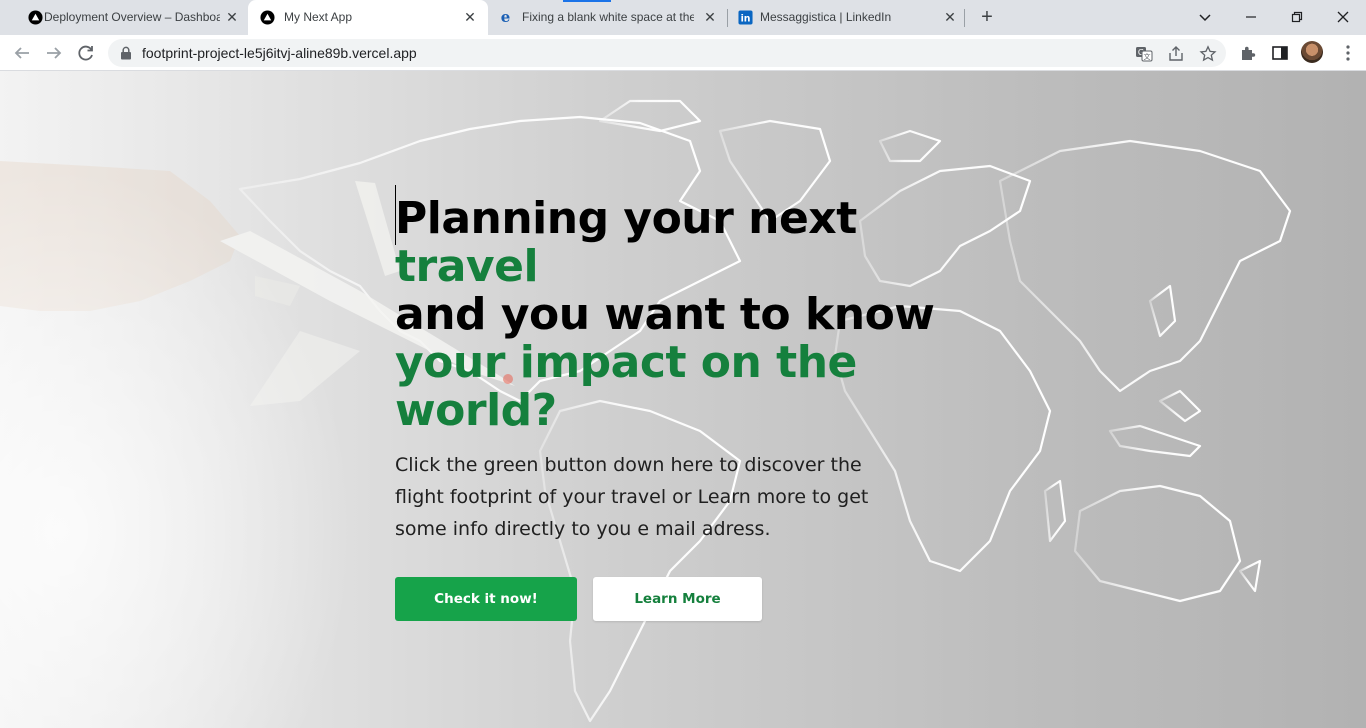 The width and height of the screenshot is (1366, 728). I want to click on svg-text: e, so click(506, 17).